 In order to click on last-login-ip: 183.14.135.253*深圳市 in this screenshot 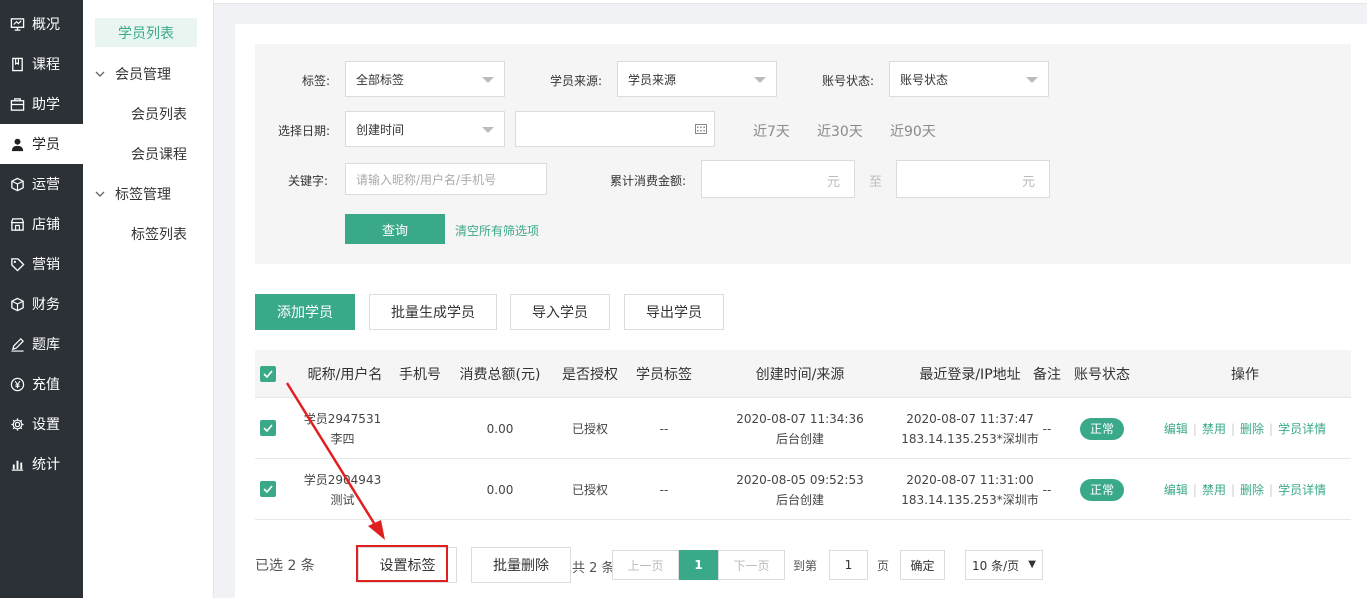, I will do `click(970, 499)`.